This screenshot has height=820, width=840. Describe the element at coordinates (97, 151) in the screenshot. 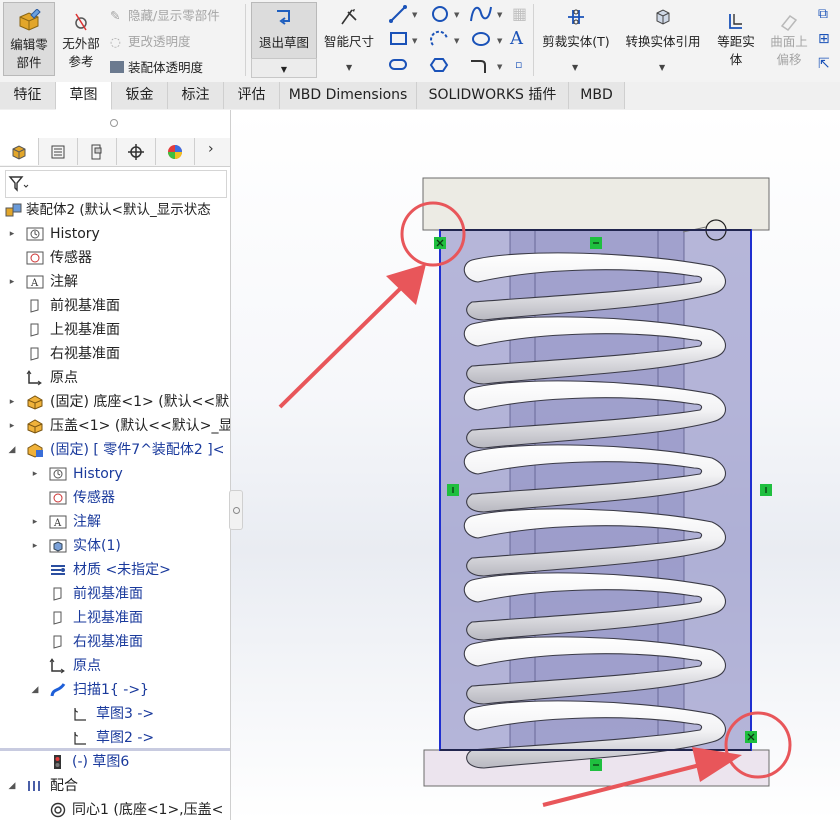

I see `configuration-manager-tab` at that location.